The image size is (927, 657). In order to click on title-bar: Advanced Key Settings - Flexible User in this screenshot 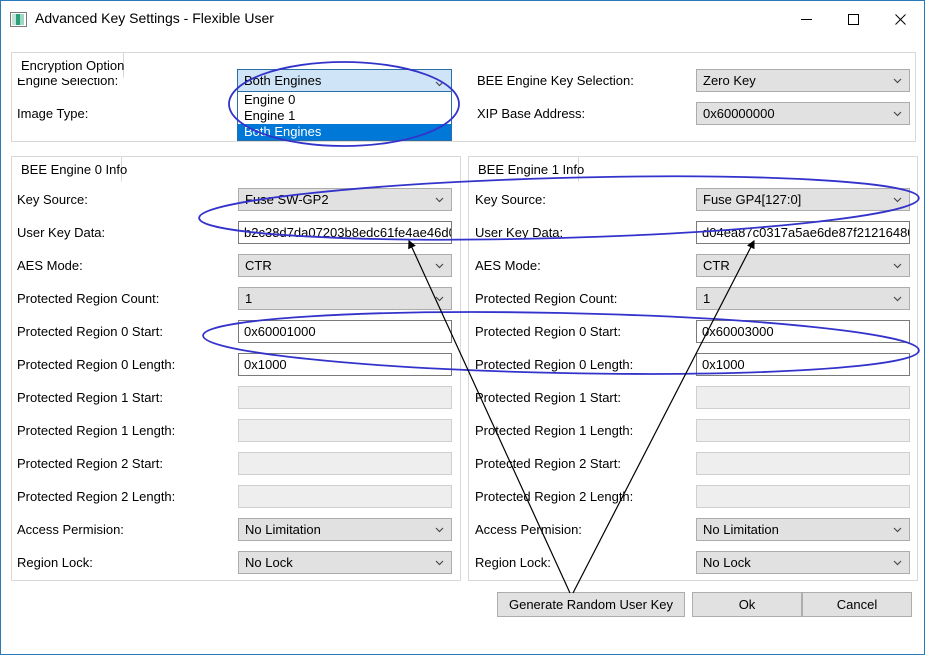, I will do `click(462, 19)`.